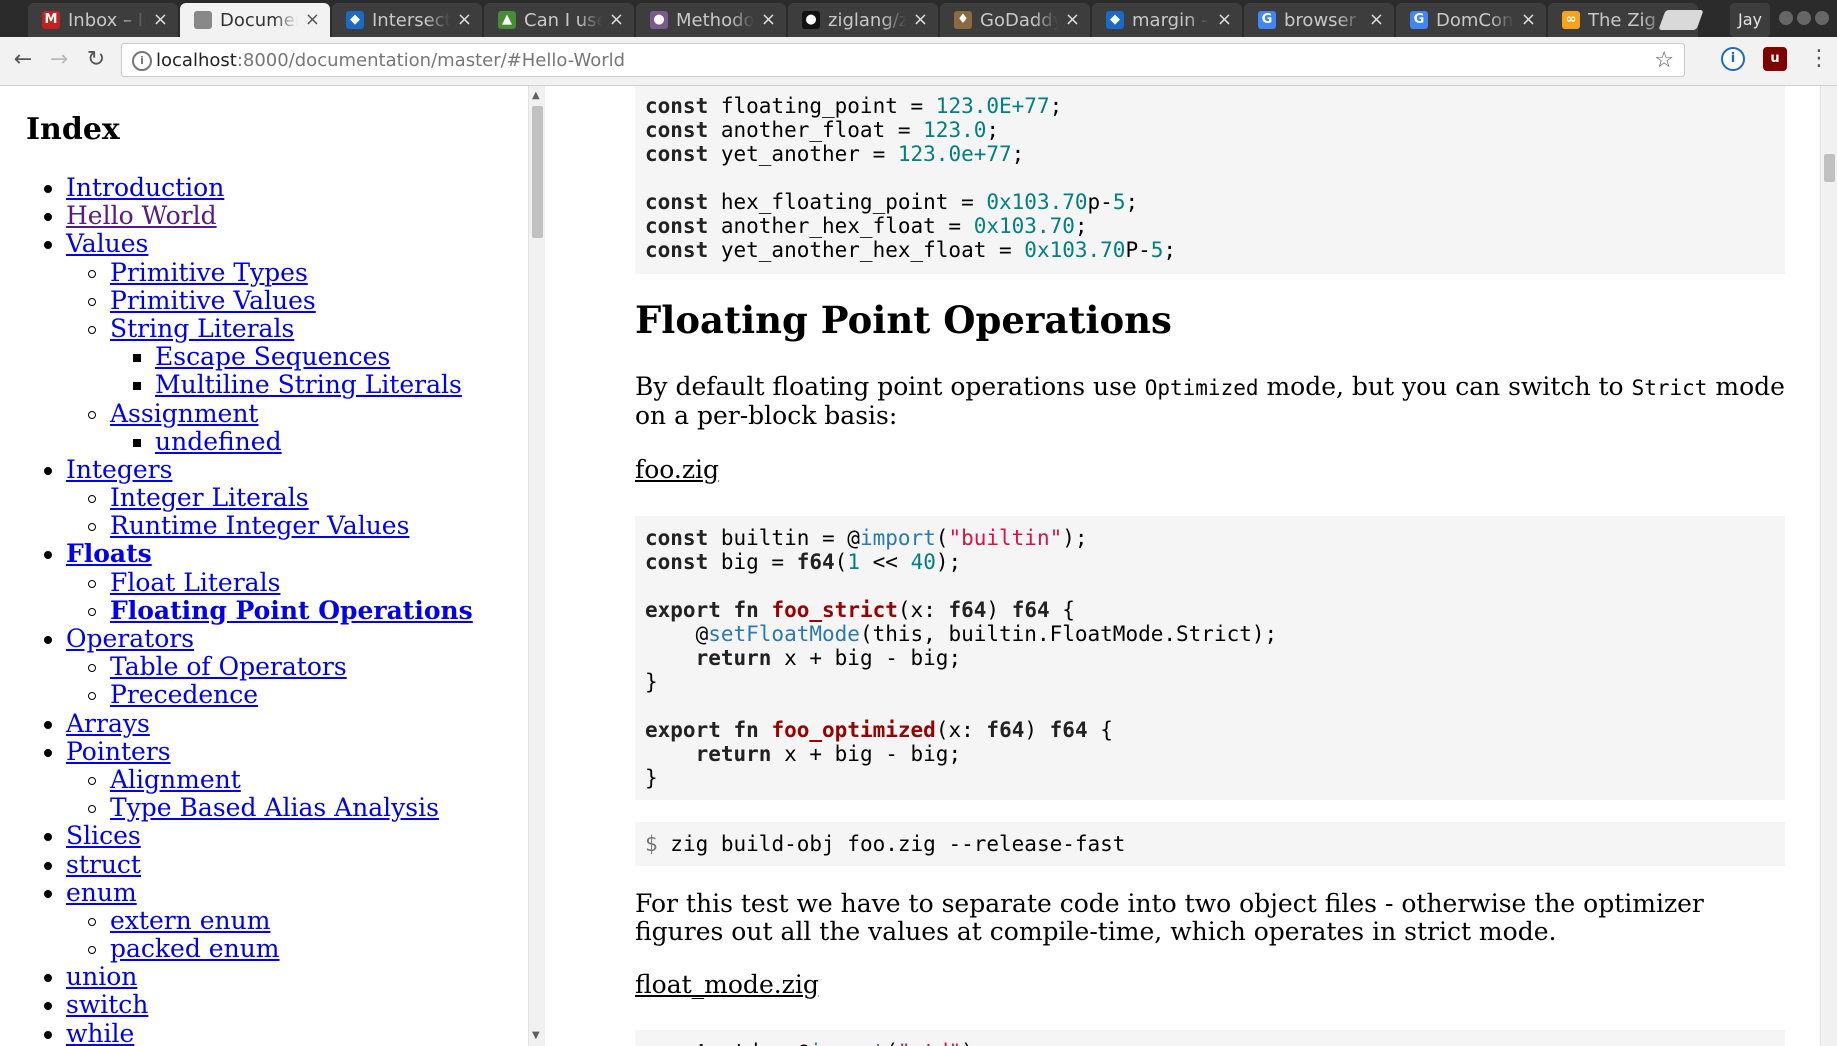 The image size is (1837, 1046). I want to click on browser-tab: ▲ Can I use ×, so click(559, 20).